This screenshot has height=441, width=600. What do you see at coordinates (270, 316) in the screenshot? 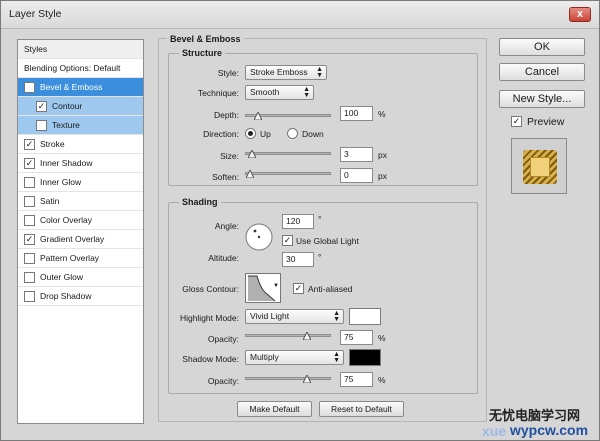
I see `highlight-mode-value: Vivid Light` at bounding box center [270, 316].